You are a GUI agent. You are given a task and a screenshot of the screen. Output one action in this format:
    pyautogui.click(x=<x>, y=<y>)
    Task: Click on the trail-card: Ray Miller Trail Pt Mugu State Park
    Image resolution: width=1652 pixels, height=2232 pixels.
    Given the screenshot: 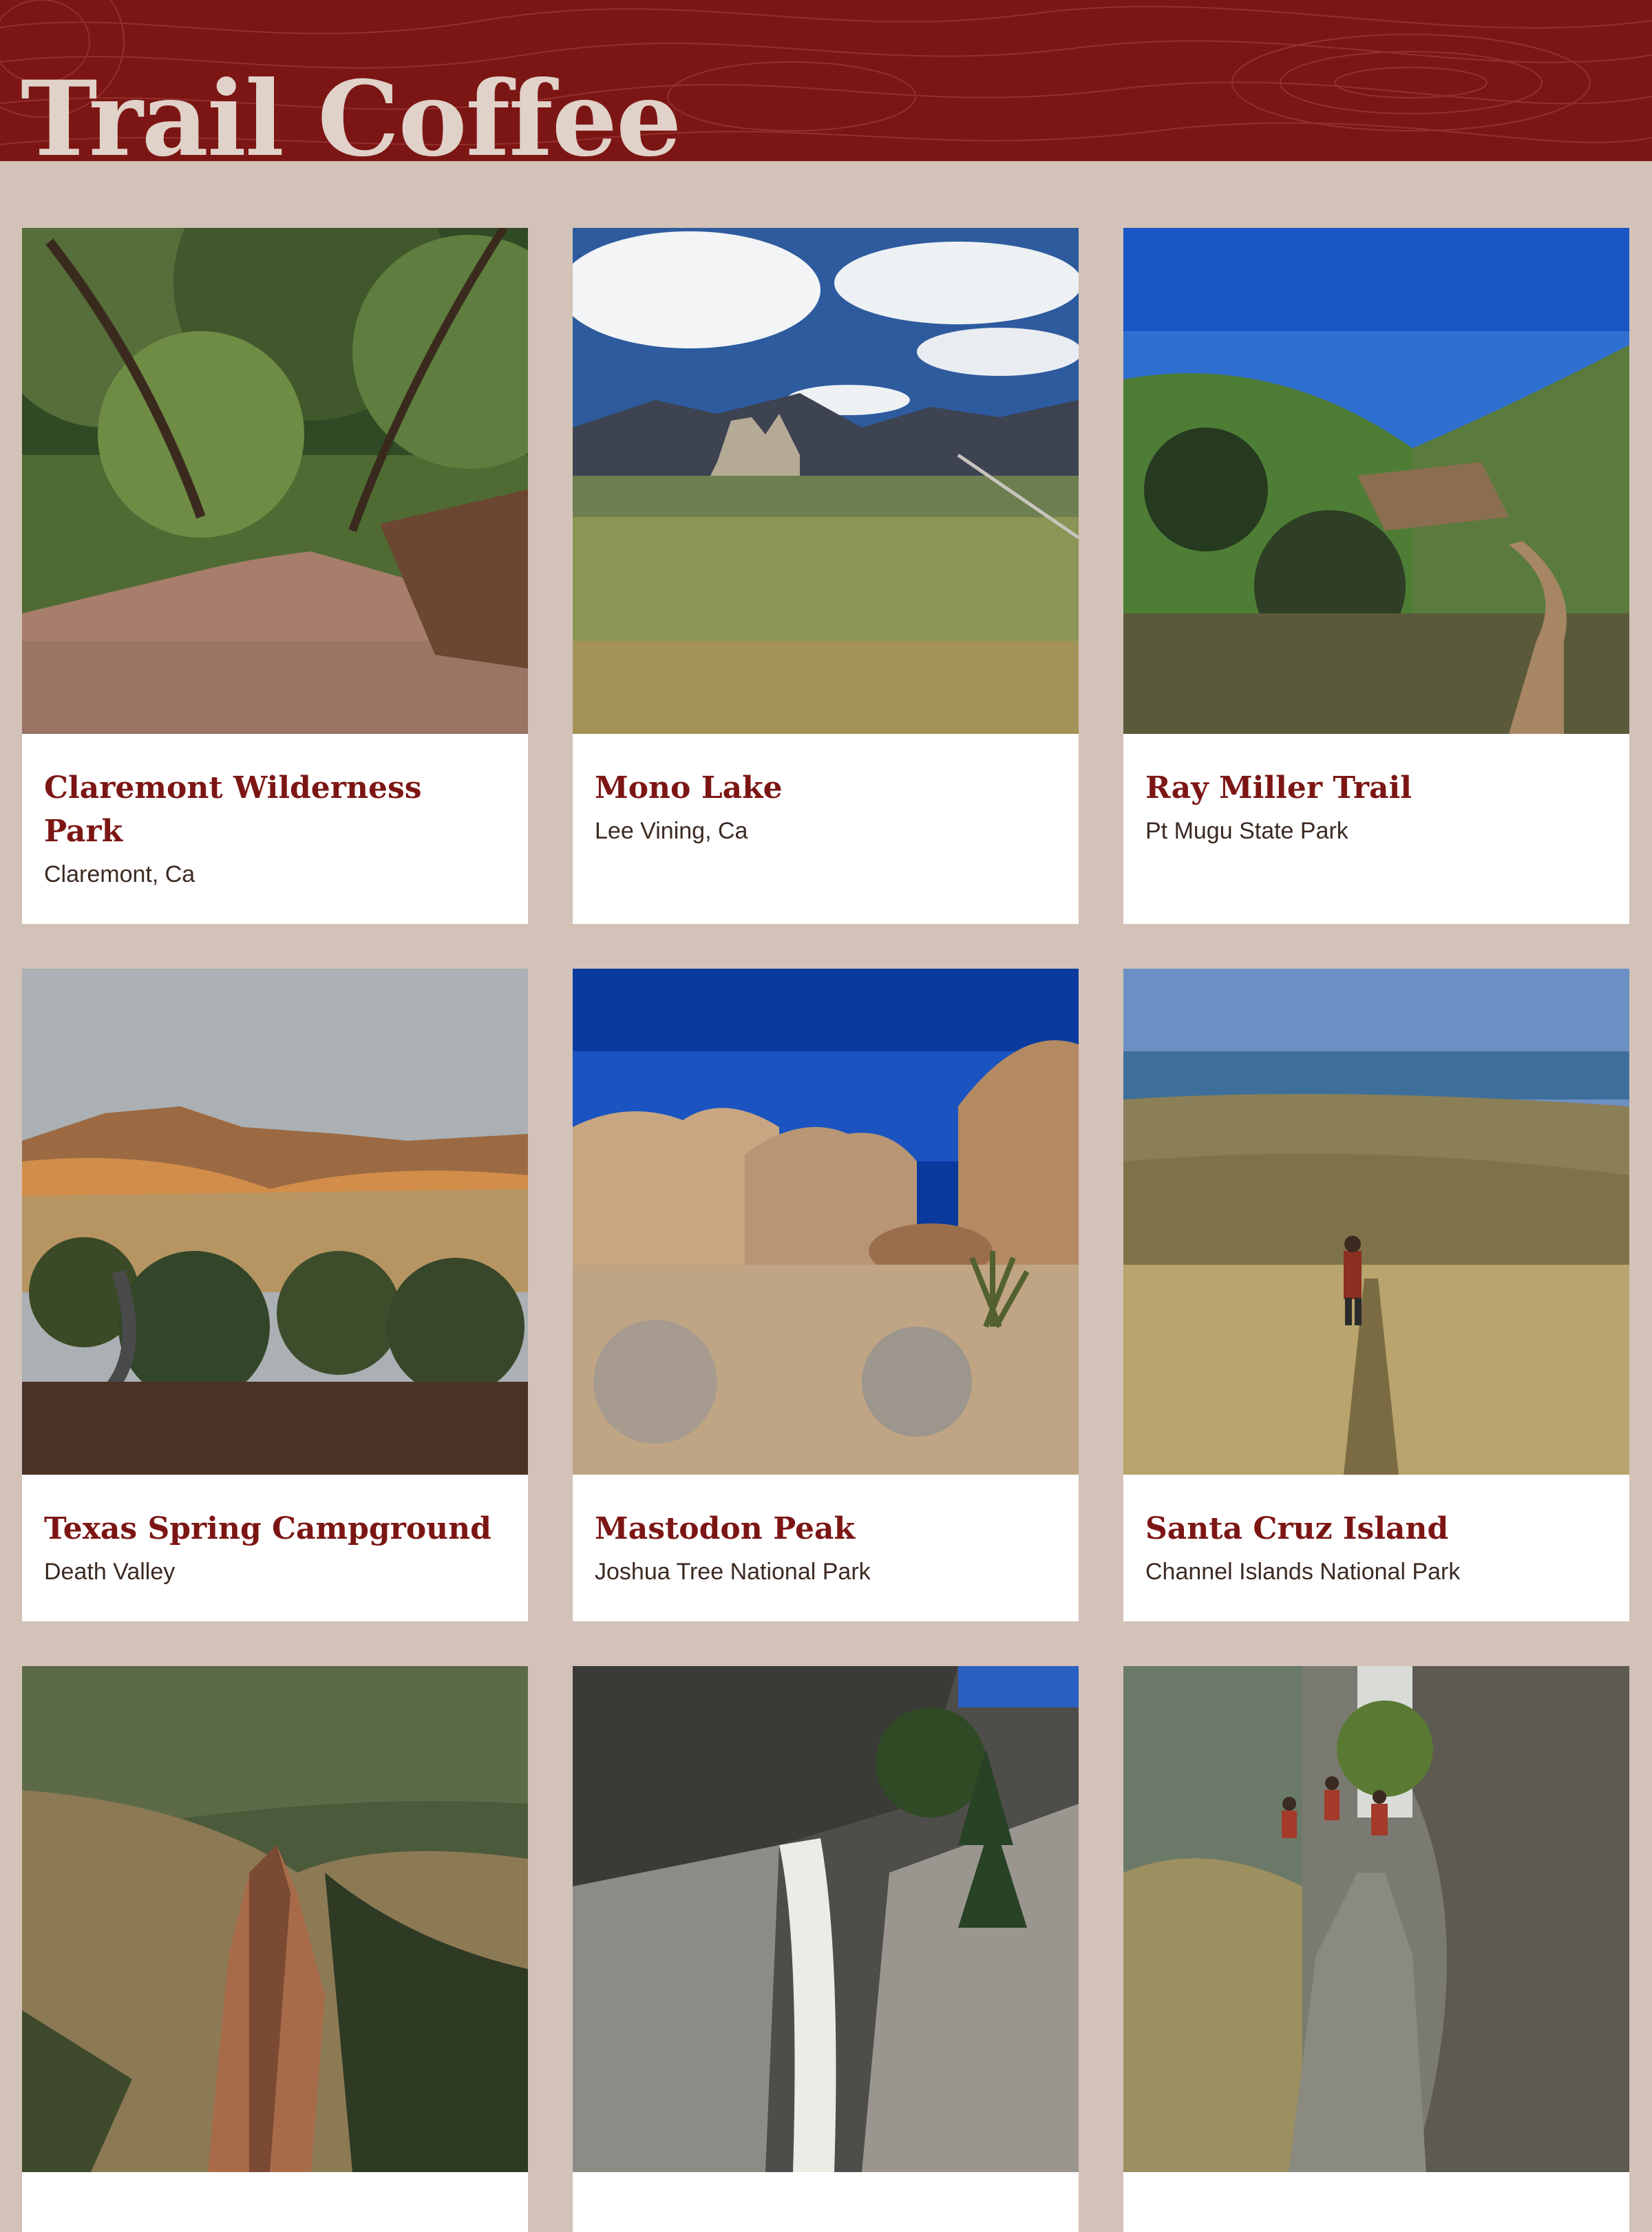 What is the action you would take?
    pyautogui.click(x=1376, y=576)
    